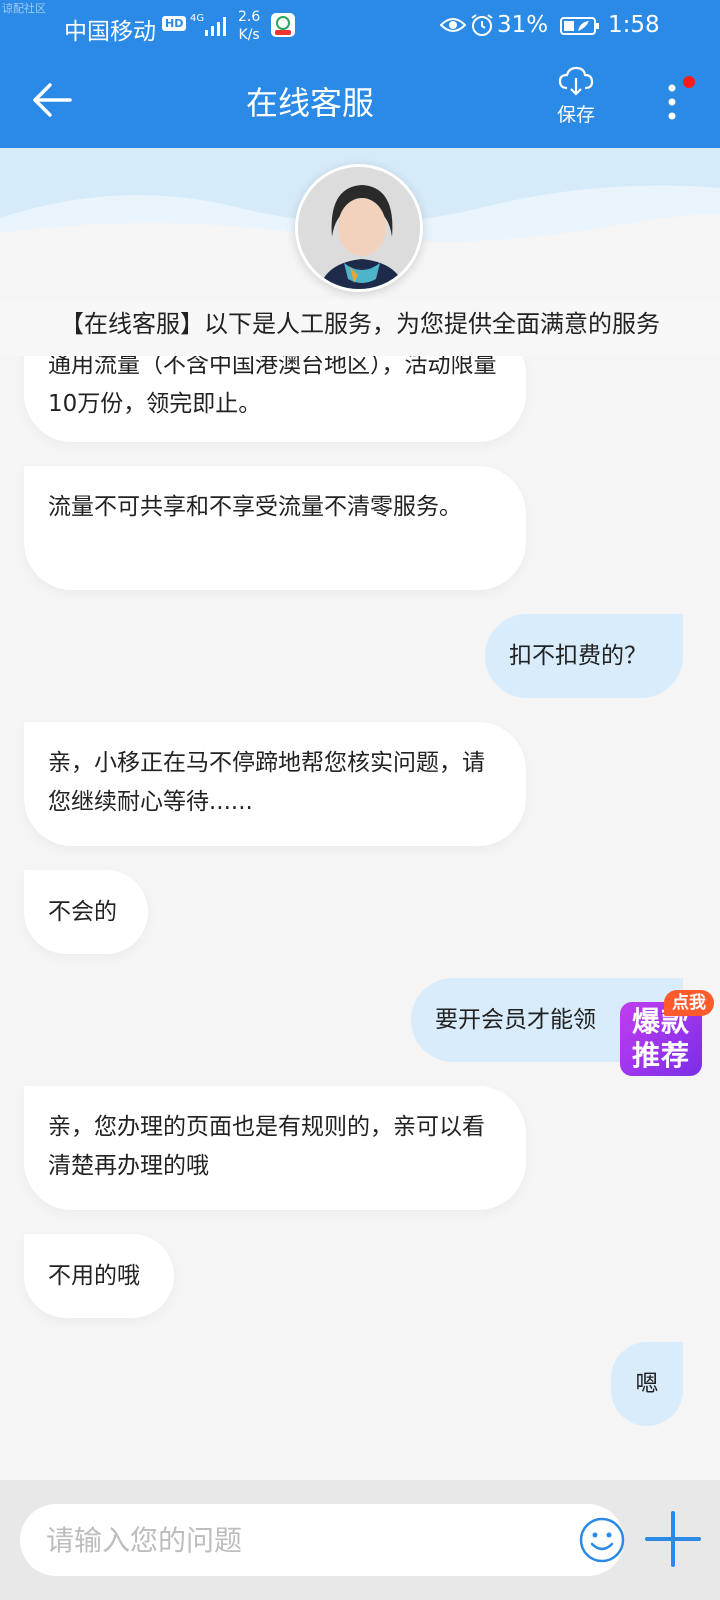  Describe the element at coordinates (215, 26) in the screenshot. I see `signal-icon` at that location.